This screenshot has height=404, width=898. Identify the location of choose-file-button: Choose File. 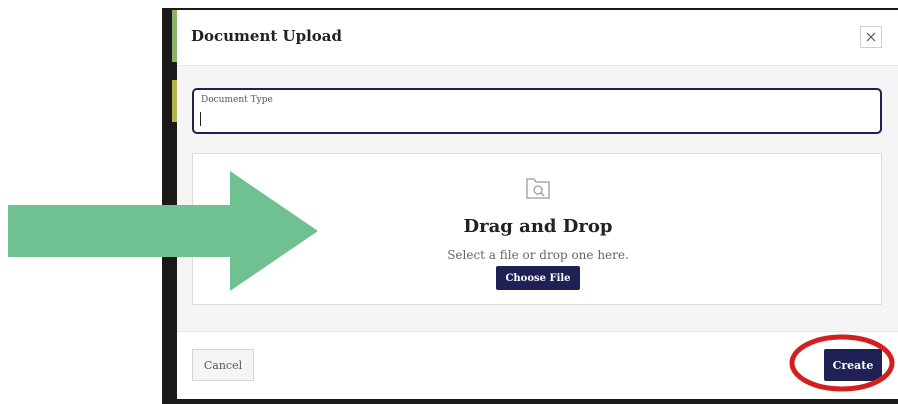
(538, 278).